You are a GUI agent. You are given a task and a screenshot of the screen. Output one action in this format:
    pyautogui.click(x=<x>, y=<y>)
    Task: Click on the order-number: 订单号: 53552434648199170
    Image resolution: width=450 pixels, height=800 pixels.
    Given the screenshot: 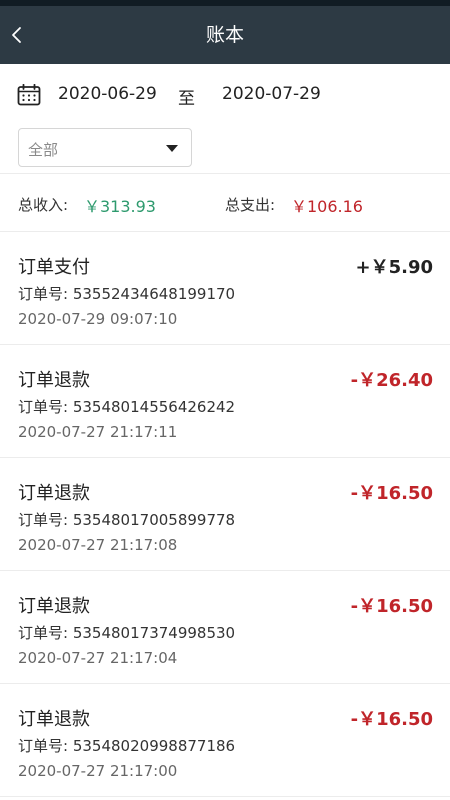 What is the action you would take?
    pyautogui.click(x=126, y=293)
    